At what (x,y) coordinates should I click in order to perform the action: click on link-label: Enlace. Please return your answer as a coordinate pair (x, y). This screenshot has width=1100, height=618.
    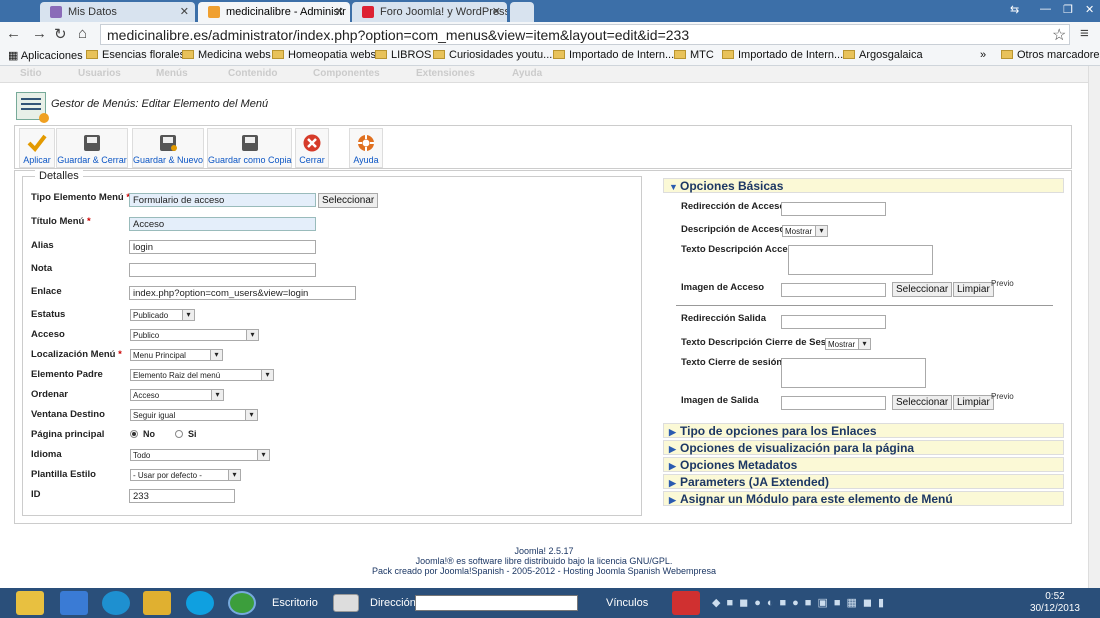
    Looking at the image, I should click on (46, 291).